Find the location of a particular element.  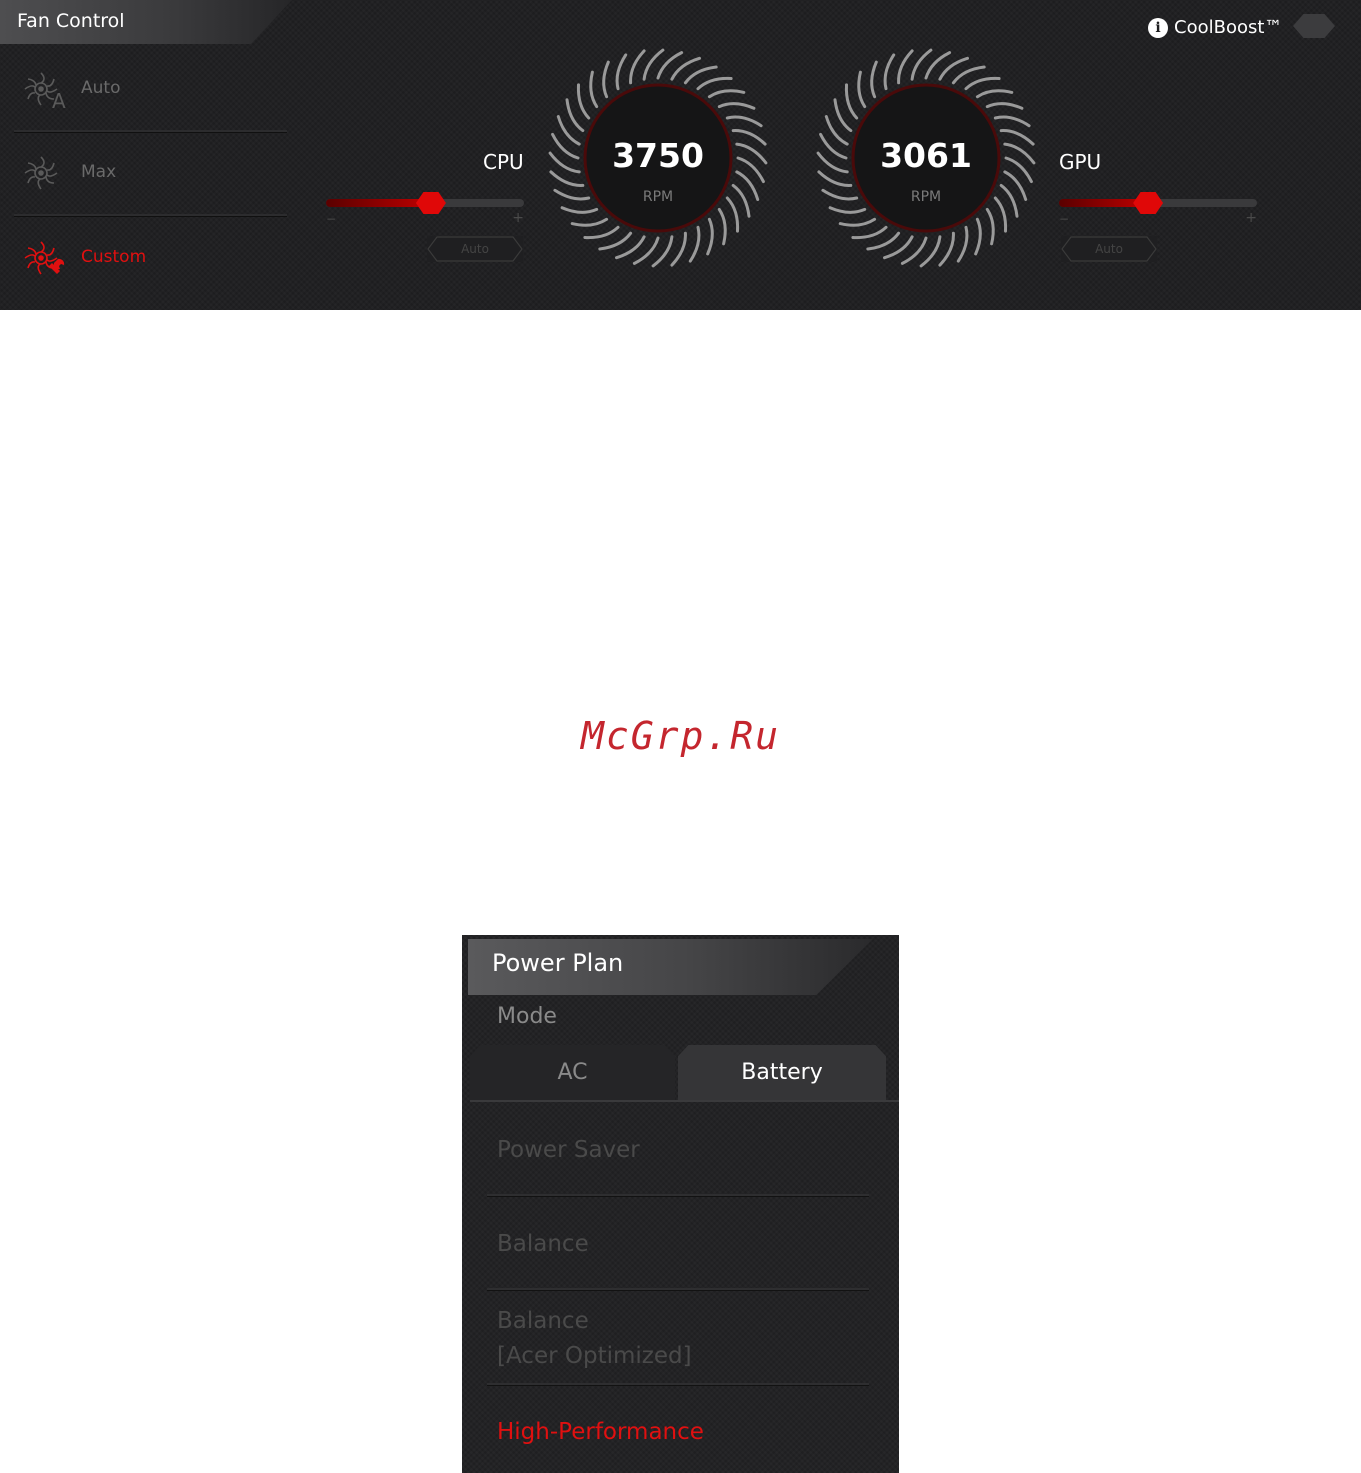

slider-fill is located at coordinates (378, 203).